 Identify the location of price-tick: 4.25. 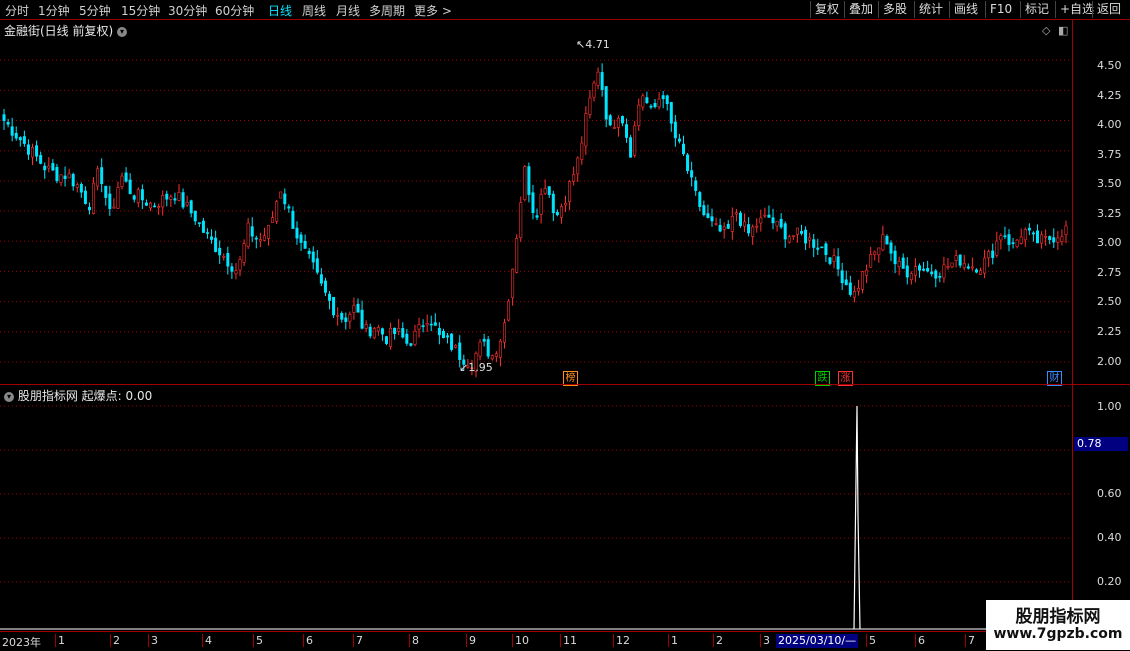
(1109, 95).